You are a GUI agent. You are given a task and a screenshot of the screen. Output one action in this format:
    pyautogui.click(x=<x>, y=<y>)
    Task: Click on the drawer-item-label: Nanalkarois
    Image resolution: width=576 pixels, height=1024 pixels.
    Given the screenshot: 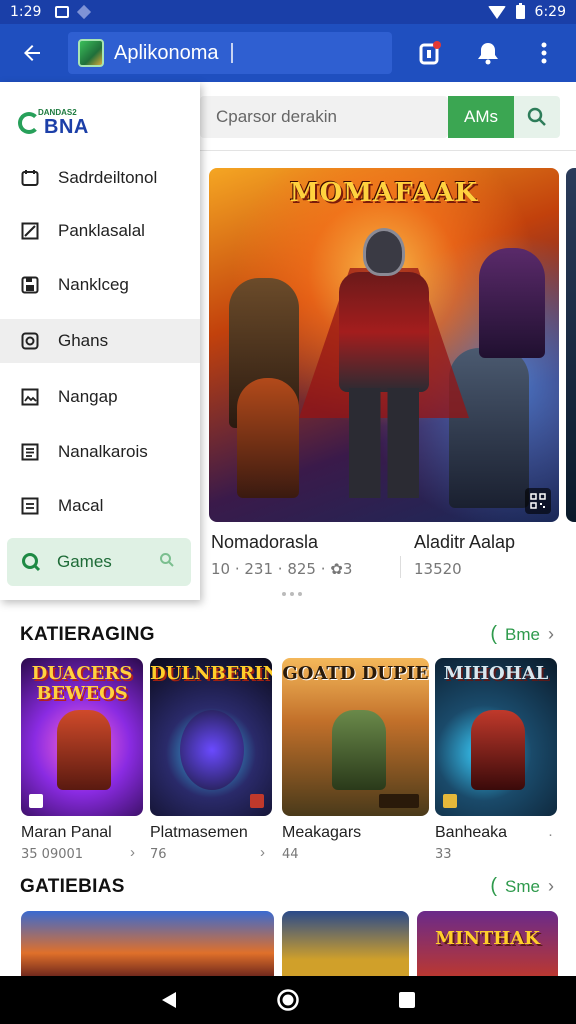 What is the action you would take?
    pyautogui.click(x=103, y=451)
    